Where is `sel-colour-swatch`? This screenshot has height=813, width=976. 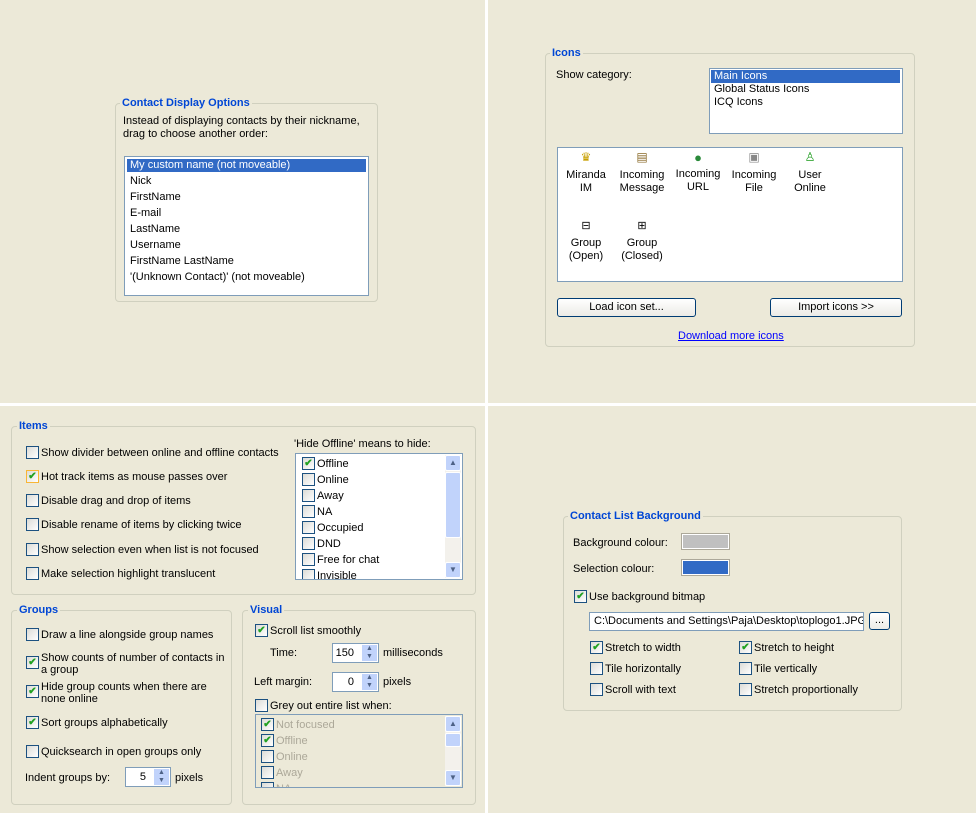 sel-colour-swatch is located at coordinates (705, 567).